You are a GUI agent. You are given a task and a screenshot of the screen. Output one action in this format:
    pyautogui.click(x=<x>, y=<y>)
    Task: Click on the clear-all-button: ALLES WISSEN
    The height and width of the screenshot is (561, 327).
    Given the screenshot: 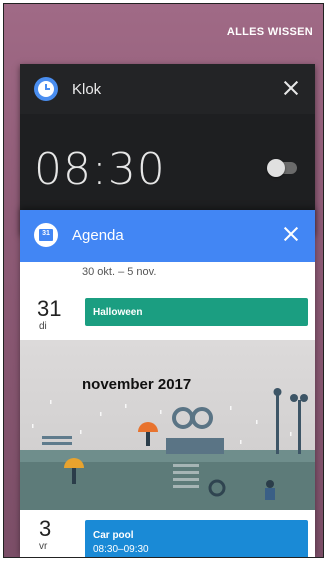 What is the action you would take?
    pyautogui.click(x=270, y=32)
    